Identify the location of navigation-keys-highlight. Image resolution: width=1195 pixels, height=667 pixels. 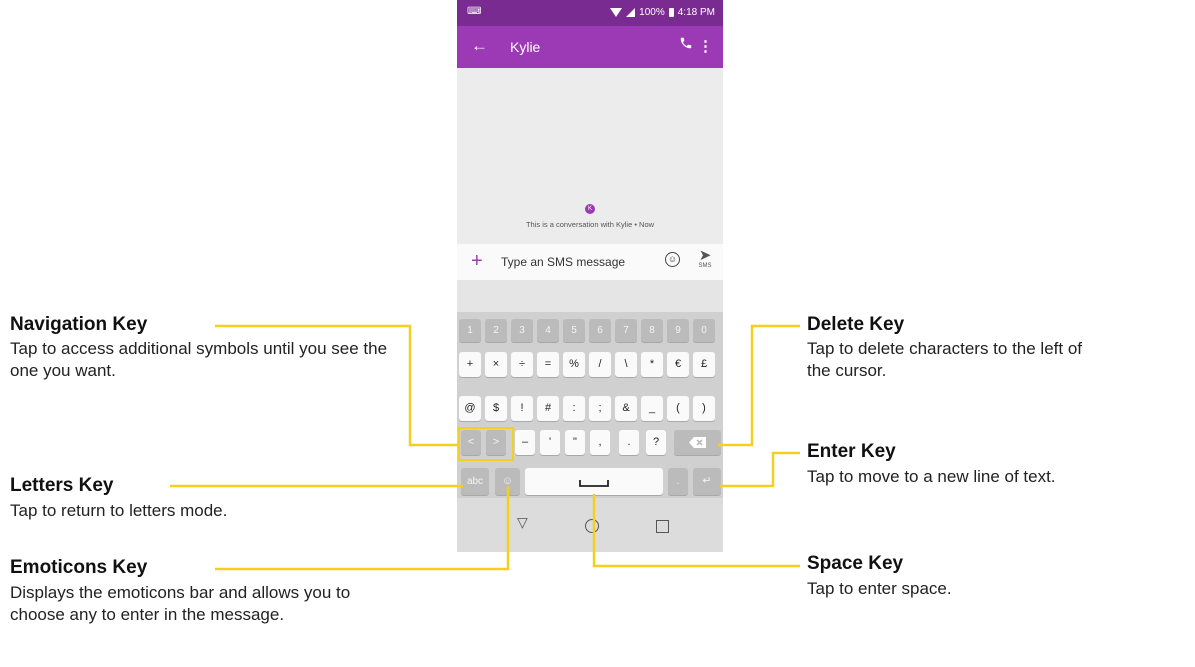
(486, 444).